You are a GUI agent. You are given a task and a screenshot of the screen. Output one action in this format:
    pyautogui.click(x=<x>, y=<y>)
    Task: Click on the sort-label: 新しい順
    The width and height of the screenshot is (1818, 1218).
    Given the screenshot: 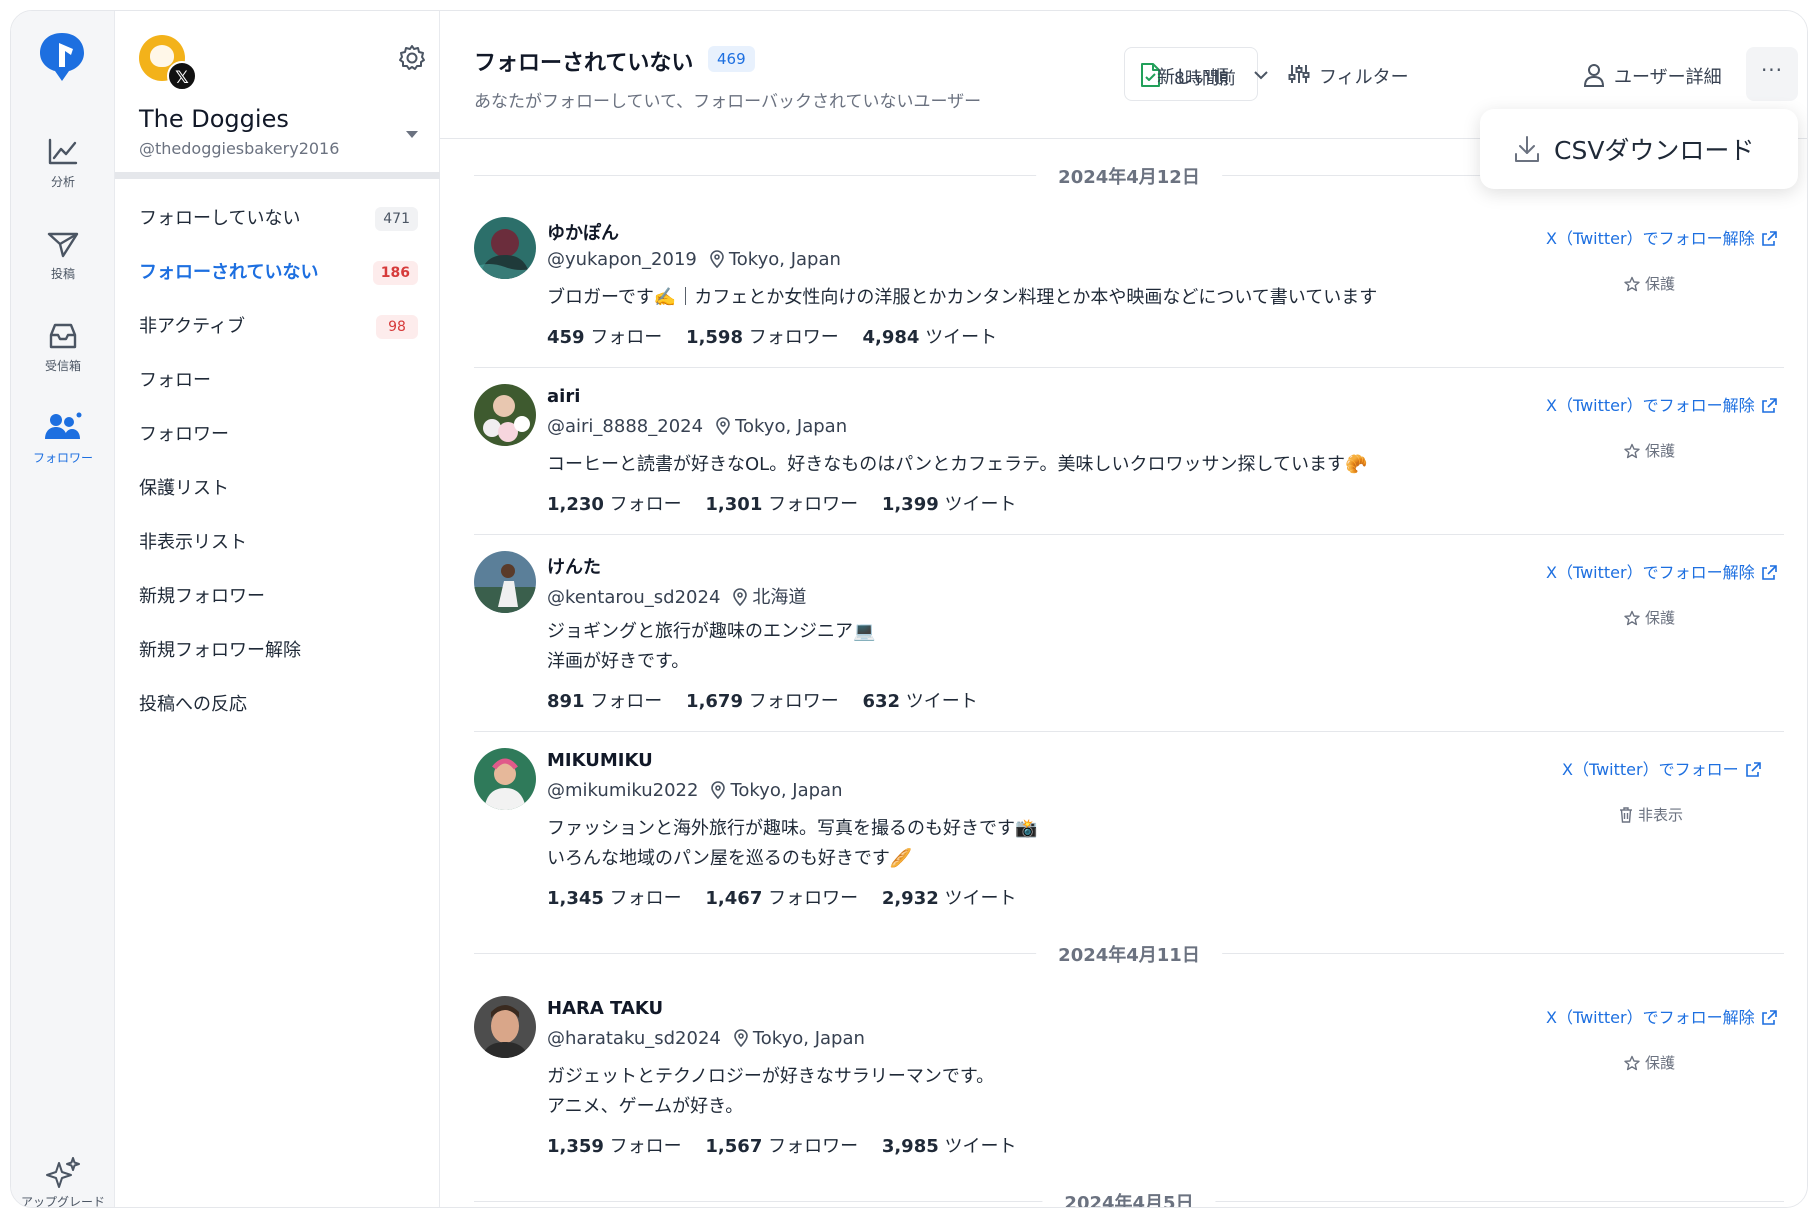 What is the action you would take?
    pyautogui.click(x=1193, y=77)
    